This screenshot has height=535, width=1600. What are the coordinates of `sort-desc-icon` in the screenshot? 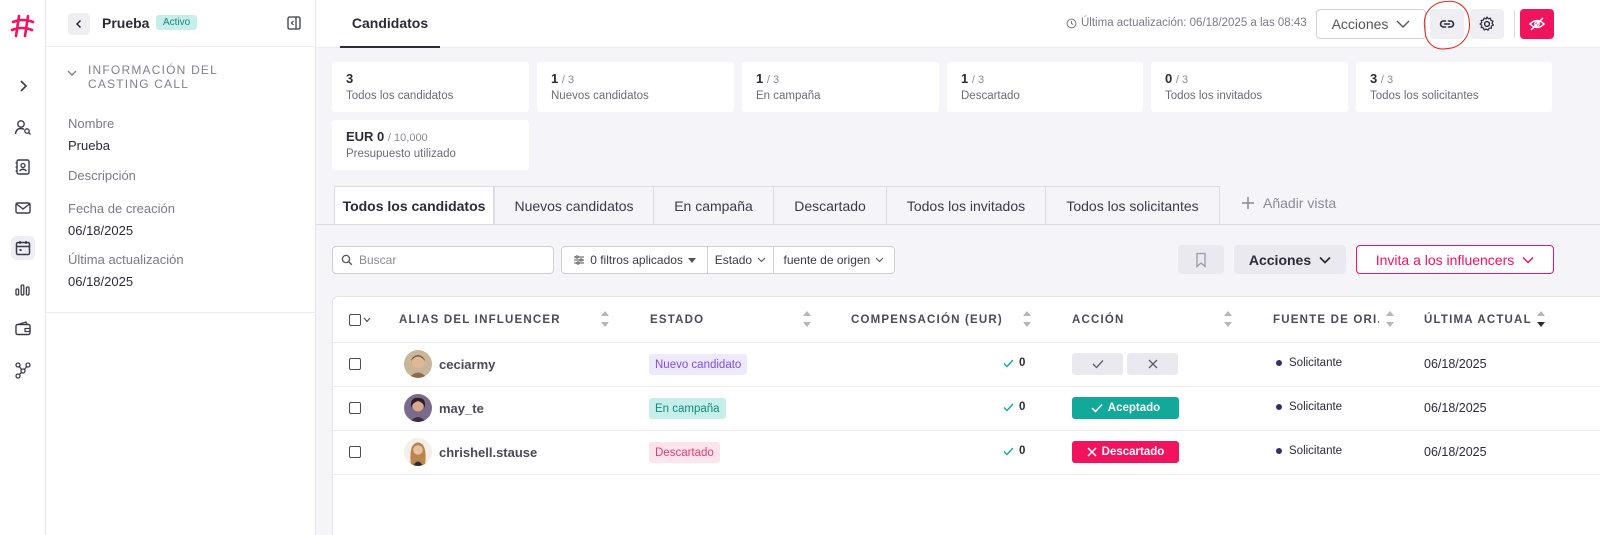 It's located at (1541, 319).